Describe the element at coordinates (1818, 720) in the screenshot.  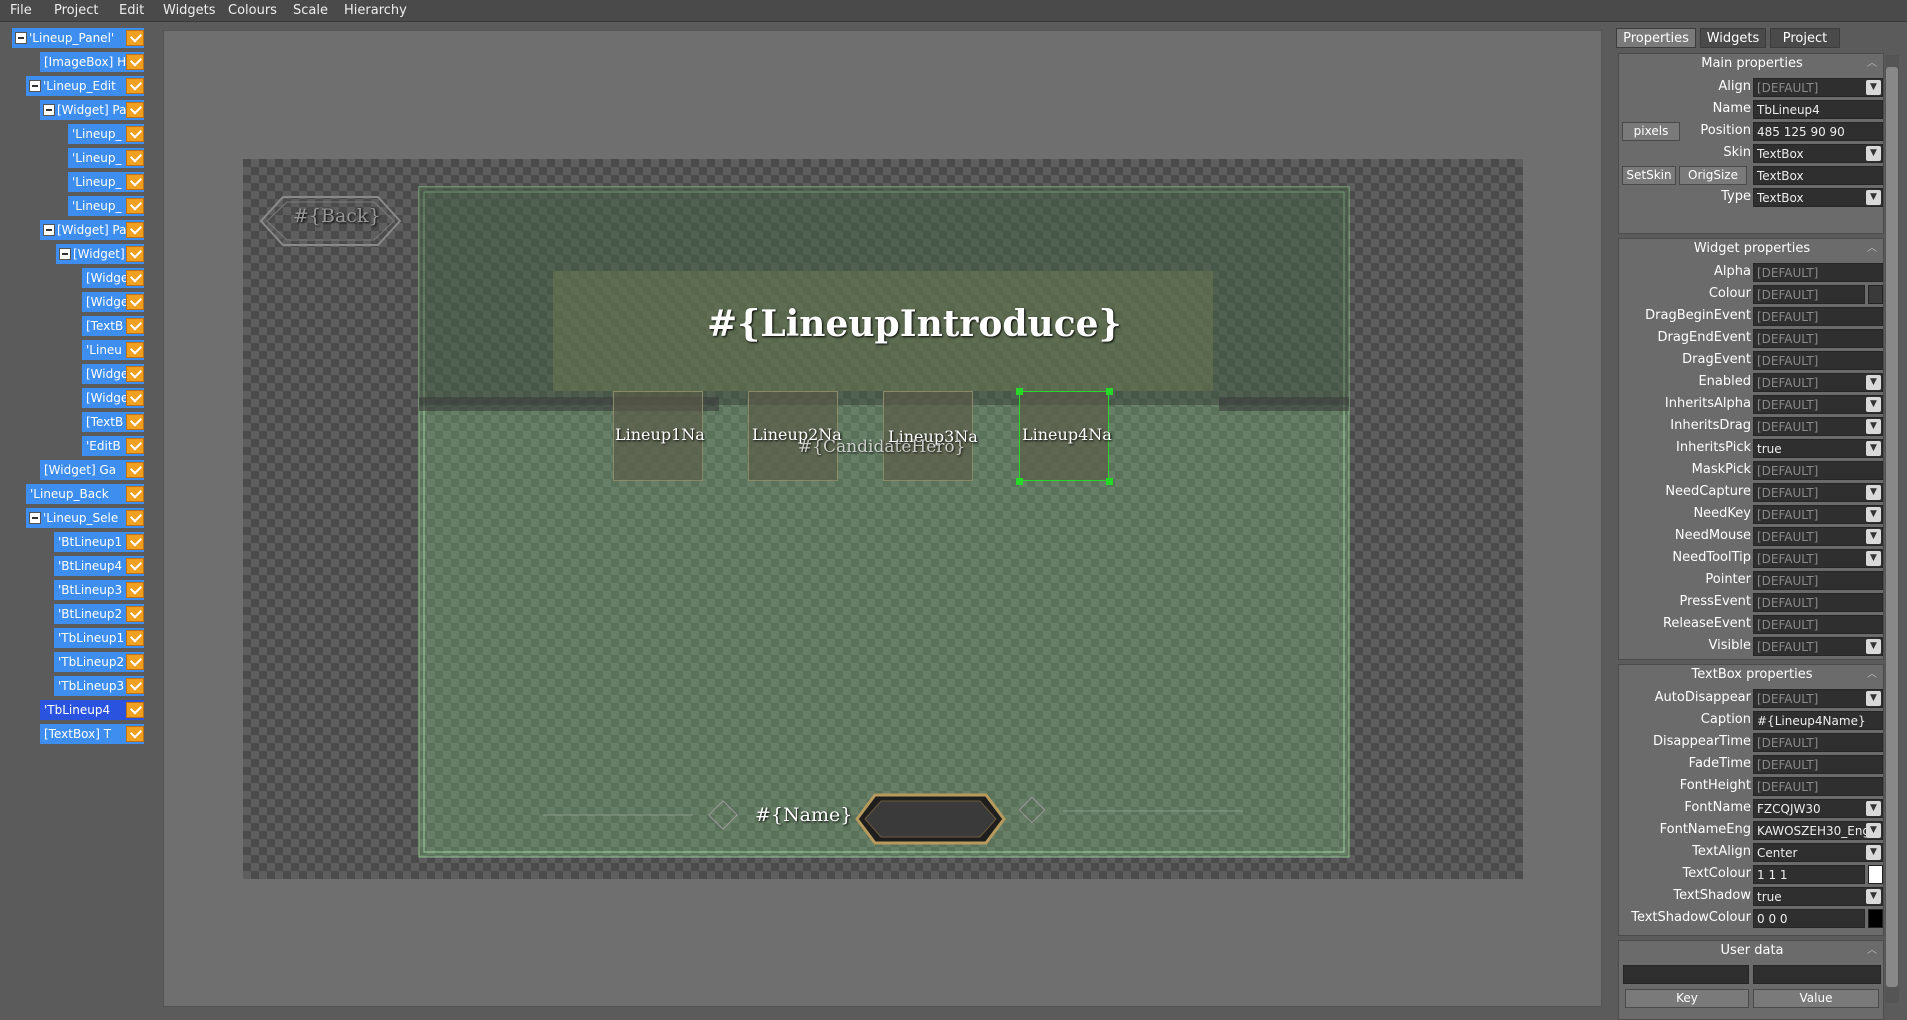
I see `property-input: #{Lineup4Name}` at that location.